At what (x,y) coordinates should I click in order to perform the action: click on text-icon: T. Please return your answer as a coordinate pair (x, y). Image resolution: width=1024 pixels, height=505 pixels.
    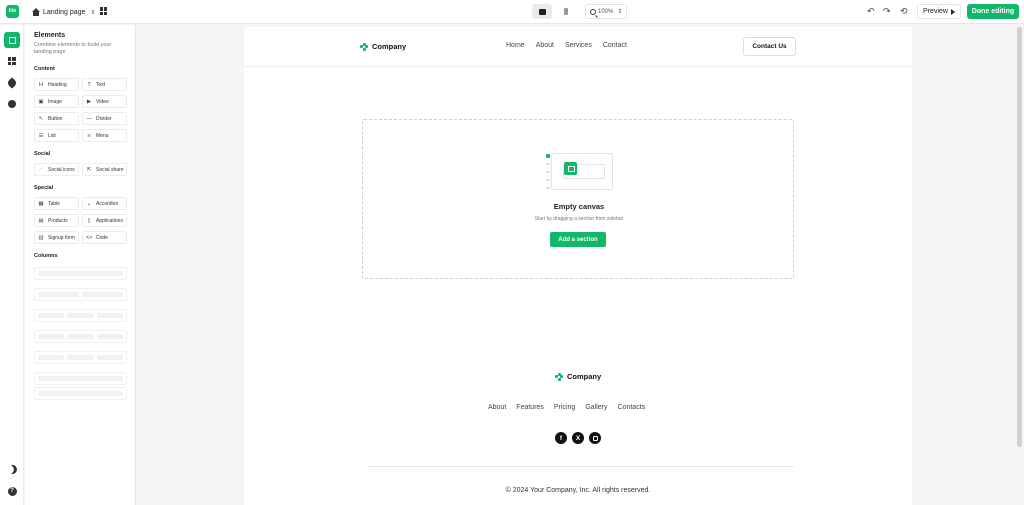
    Looking at the image, I should click on (89, 84).